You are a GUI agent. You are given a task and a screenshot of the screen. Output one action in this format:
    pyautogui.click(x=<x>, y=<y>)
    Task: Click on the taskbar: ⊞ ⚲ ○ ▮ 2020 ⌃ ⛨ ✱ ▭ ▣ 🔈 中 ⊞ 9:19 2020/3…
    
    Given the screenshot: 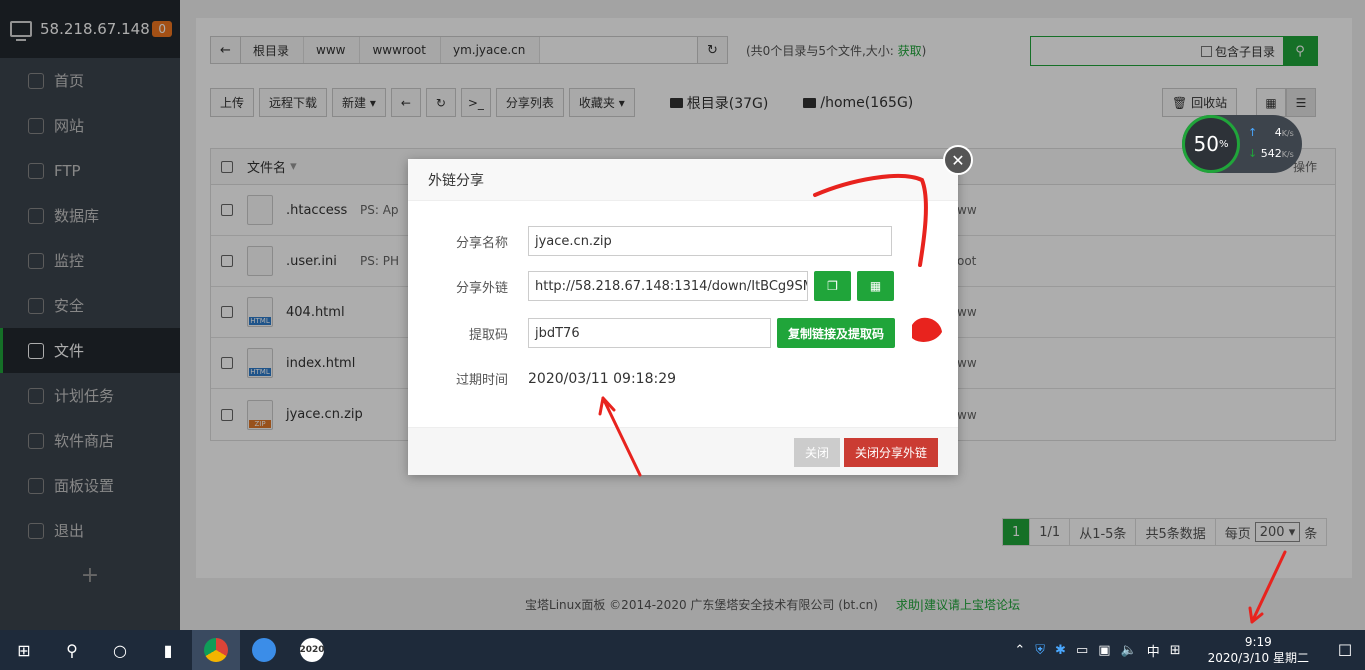 What is the action you would take?
    pyautogui.click(x=682, y=650)
    